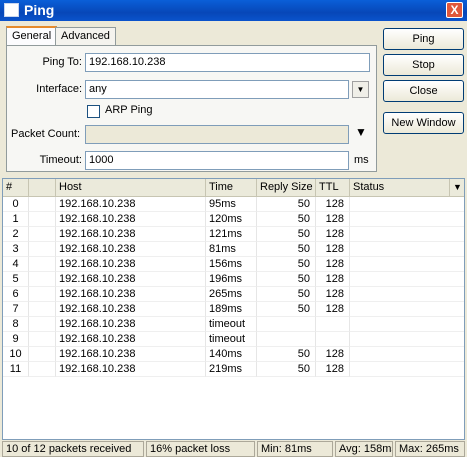 The height and width of the screenshot is (457, 467). What do you see at coordinates (16, 249) in the screenshot?
I see `cell-index: 3` at bounding box center [16, 249].